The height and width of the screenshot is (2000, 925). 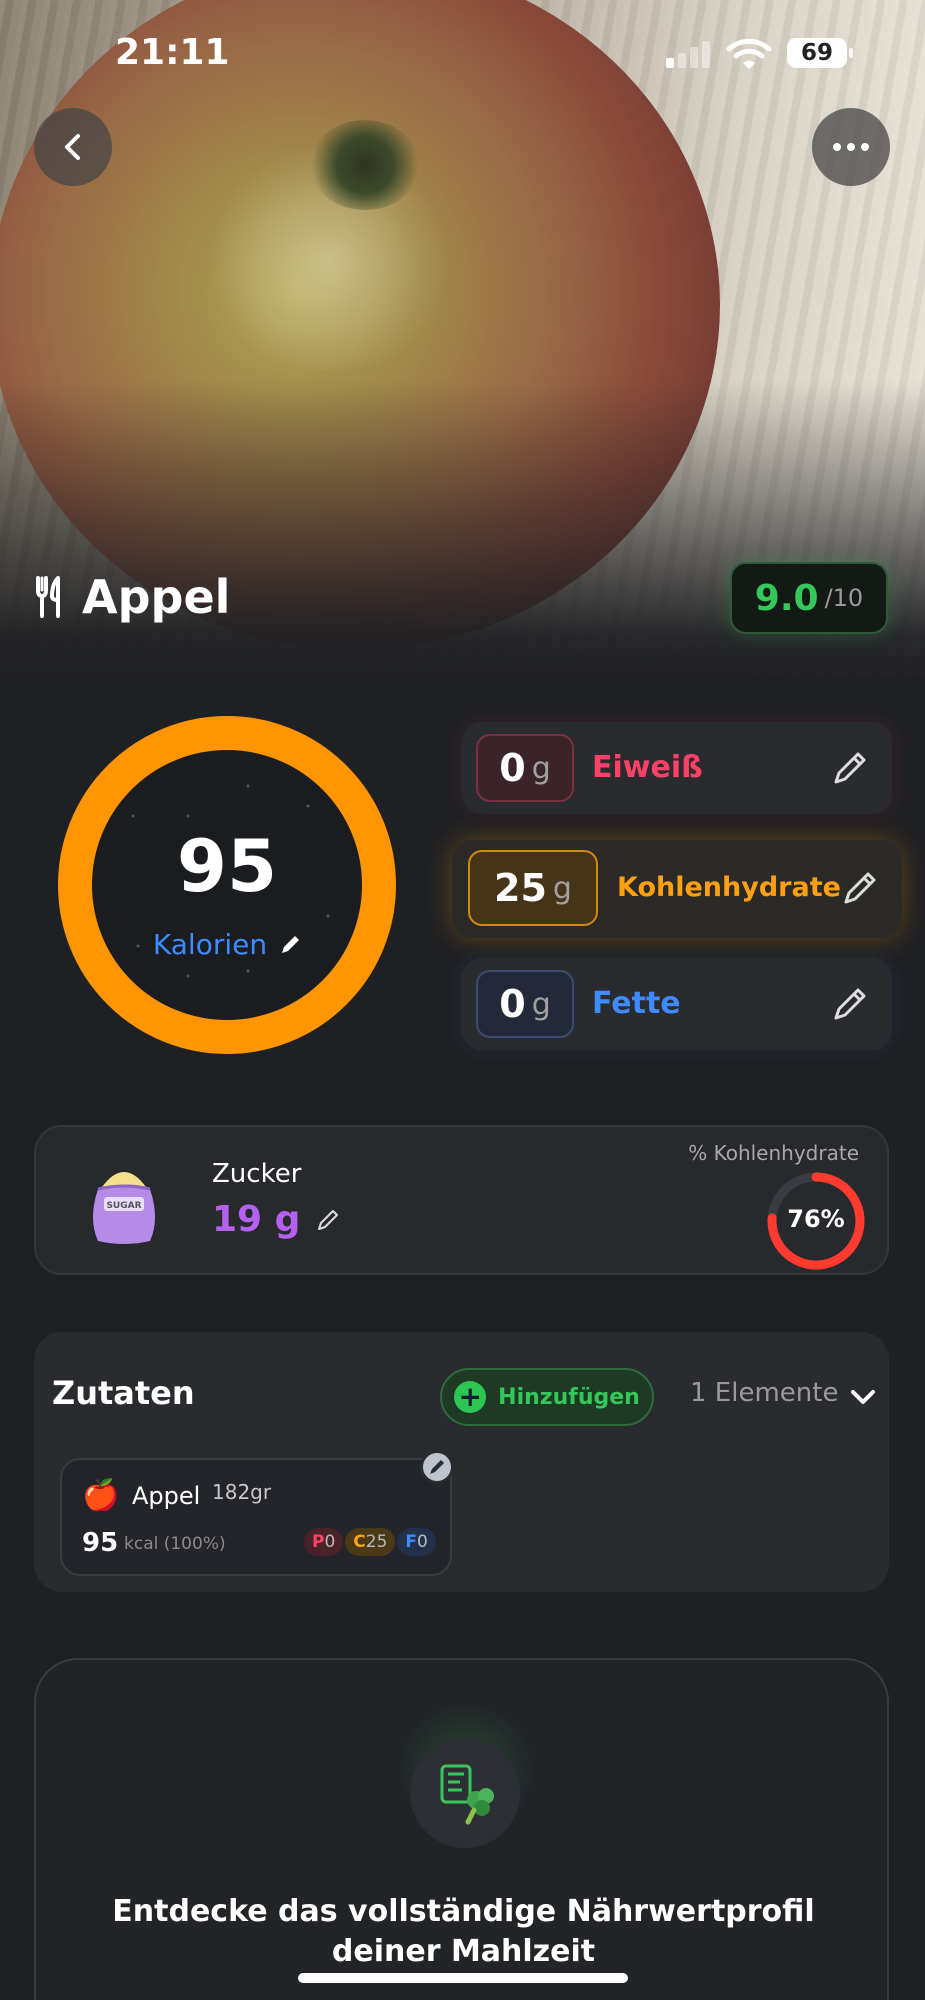 I want to click on sugar-percent-label: % Kohlenhydrate, so click(x=773, y=1153).